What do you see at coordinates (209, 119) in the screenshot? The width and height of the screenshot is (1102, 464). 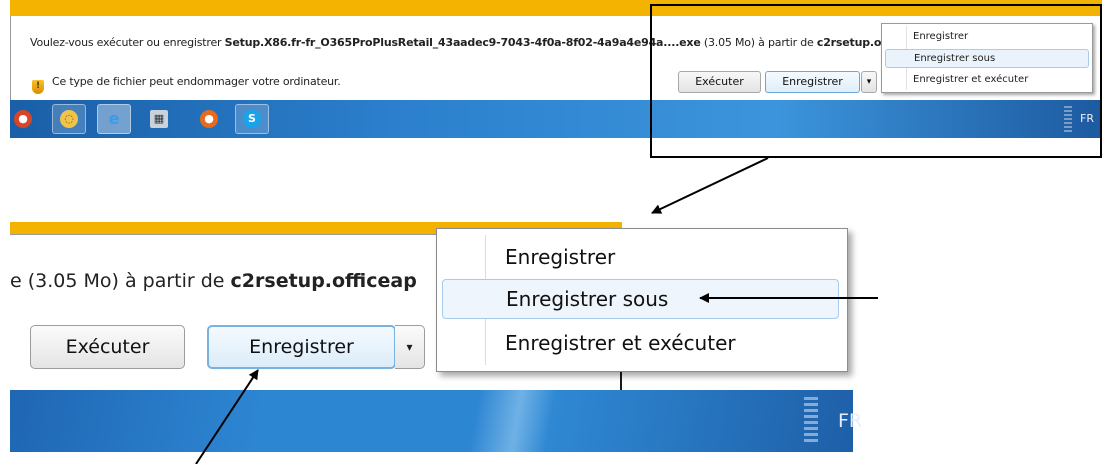 I see `firefox-icon: ●` at bounding box center [209, 119].